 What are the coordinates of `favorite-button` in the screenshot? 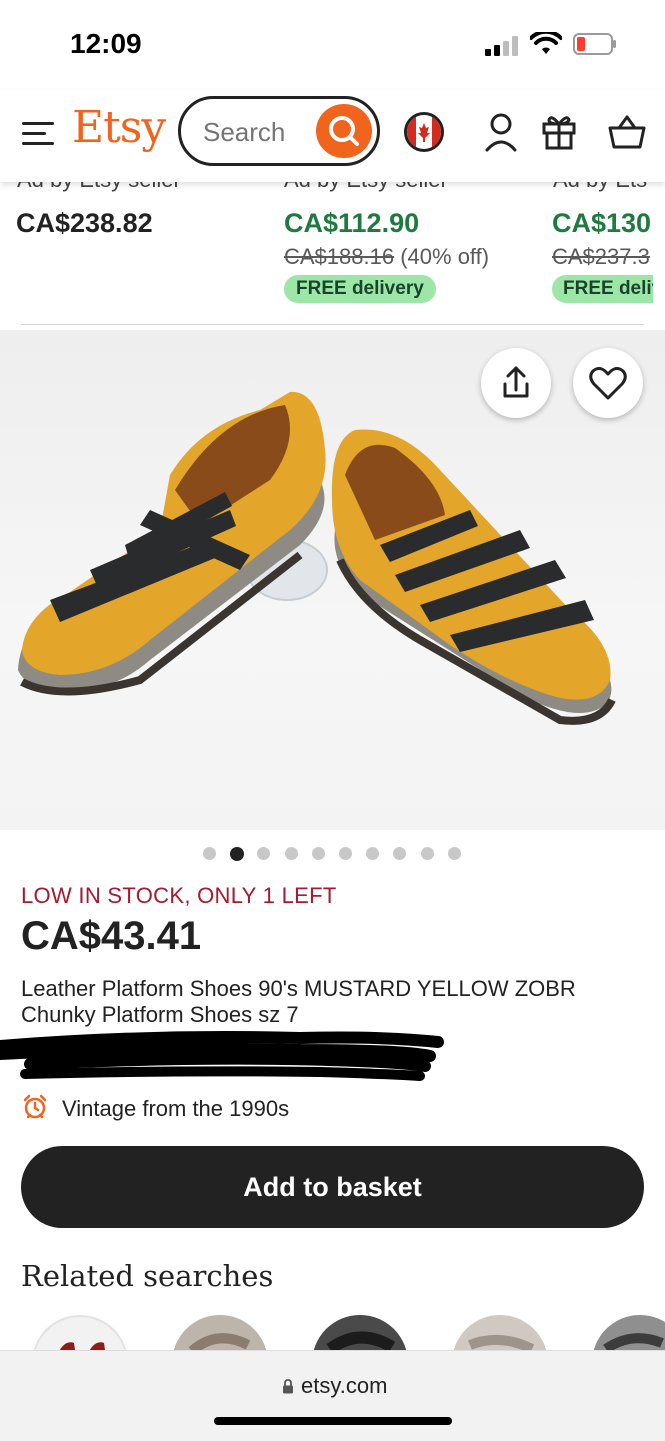 It's located at (608, 383).